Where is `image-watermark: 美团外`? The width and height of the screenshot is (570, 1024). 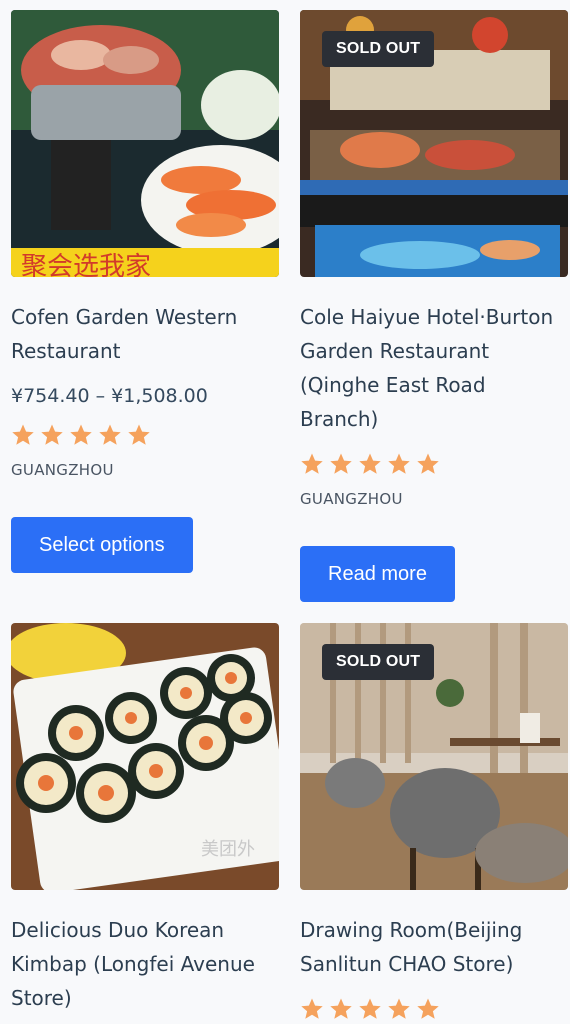 image-watermark: 美团外 is located at coordinates (228, 849).